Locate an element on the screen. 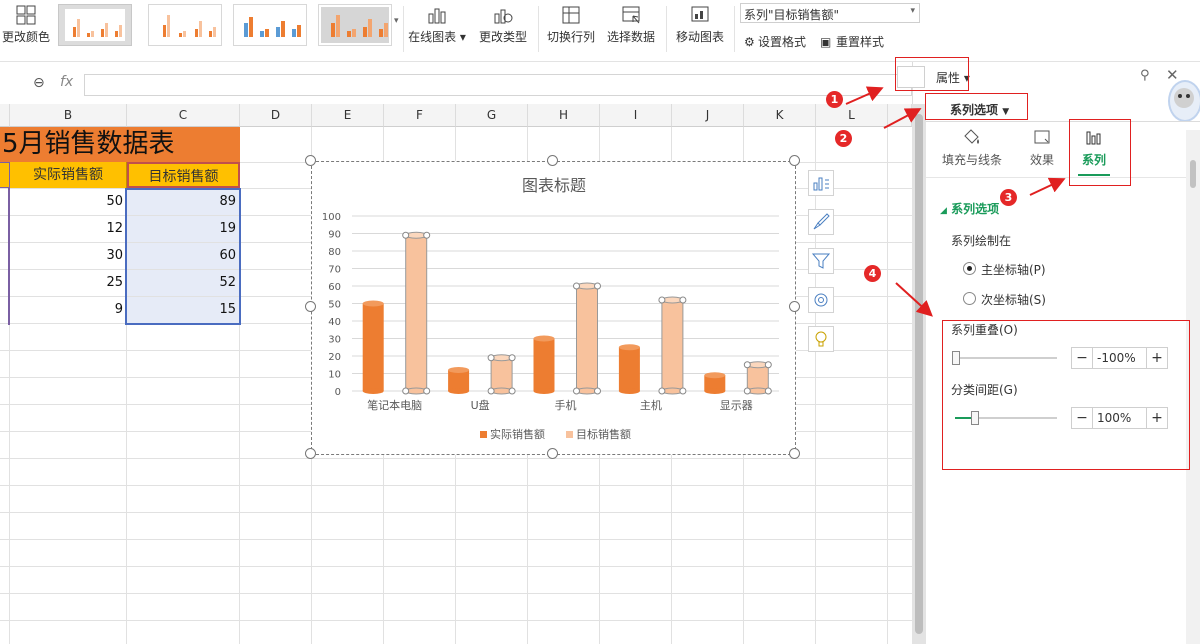 The width and height of the screenshot is (1200, 644). section-series-options: ◢ 系列选项 is located at coordinates (969, 208).